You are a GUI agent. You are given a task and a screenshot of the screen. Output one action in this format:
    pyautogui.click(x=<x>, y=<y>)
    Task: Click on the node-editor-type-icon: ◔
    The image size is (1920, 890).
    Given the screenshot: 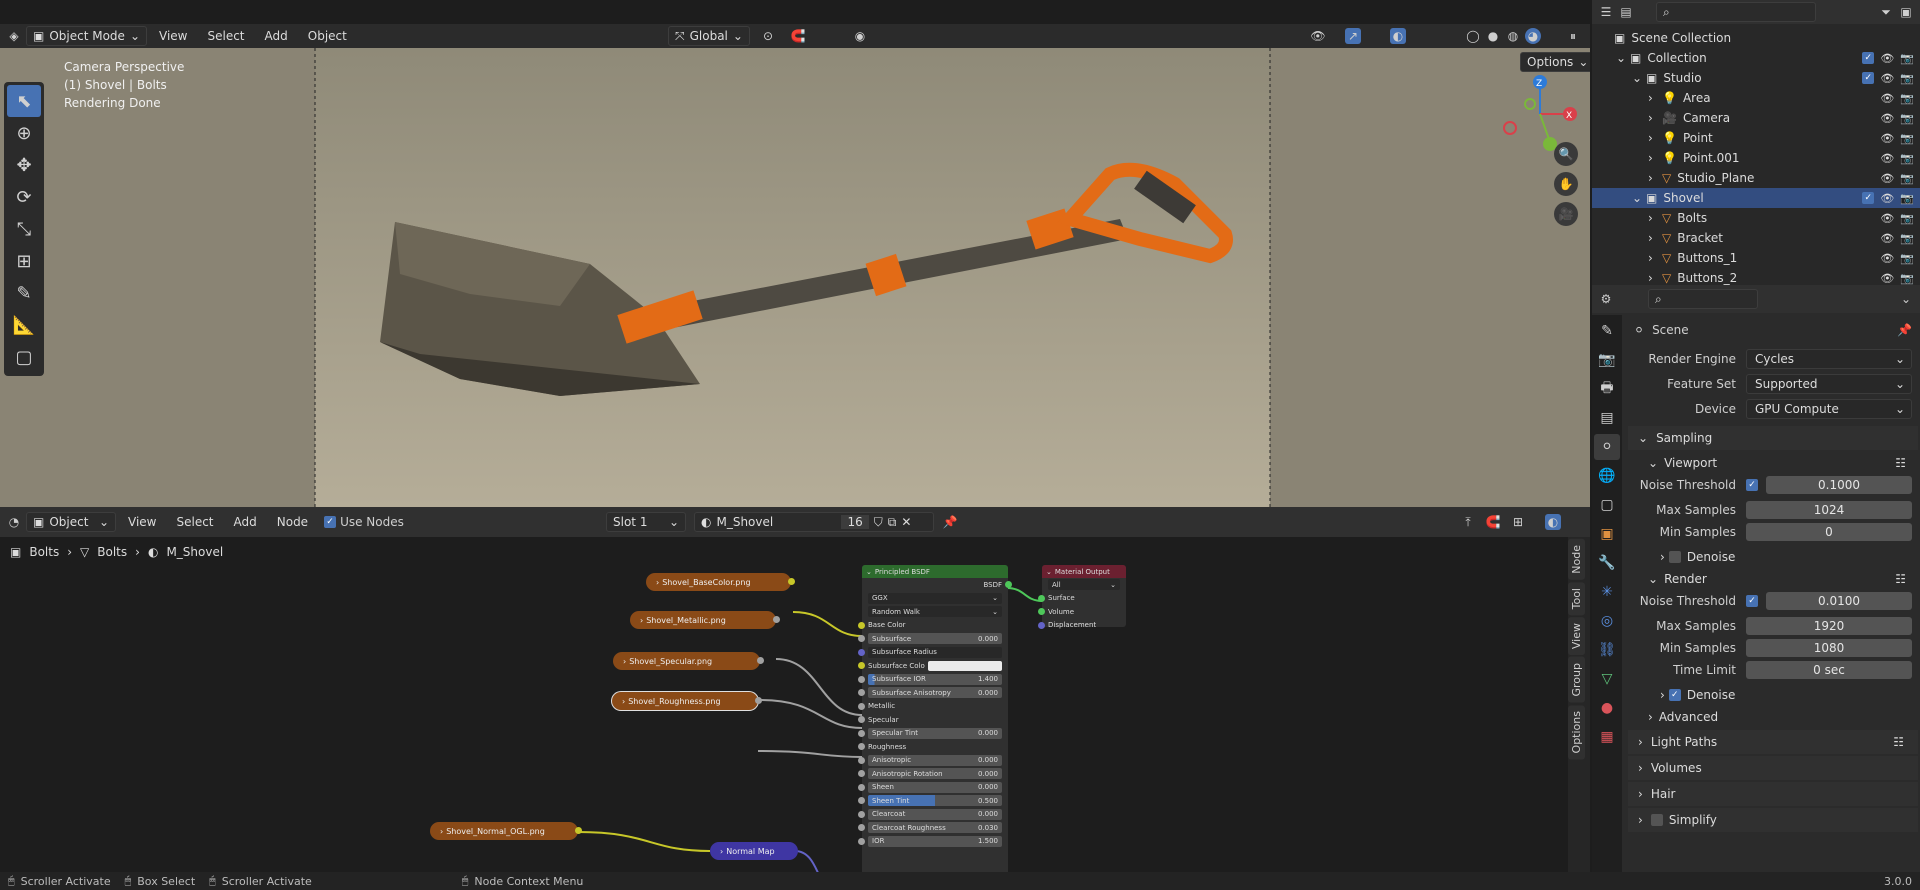 What is the action you would take?
    pyautogui.click(x=14, y=522)
    